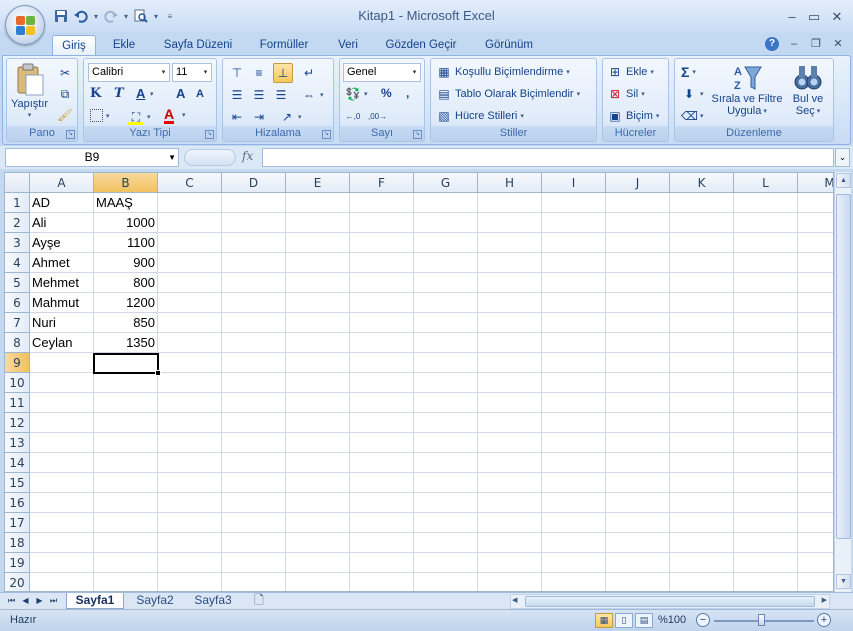  Describe the element at coordinates (772, 44) in the screenshot. I see `help-icon: ?` at that location.